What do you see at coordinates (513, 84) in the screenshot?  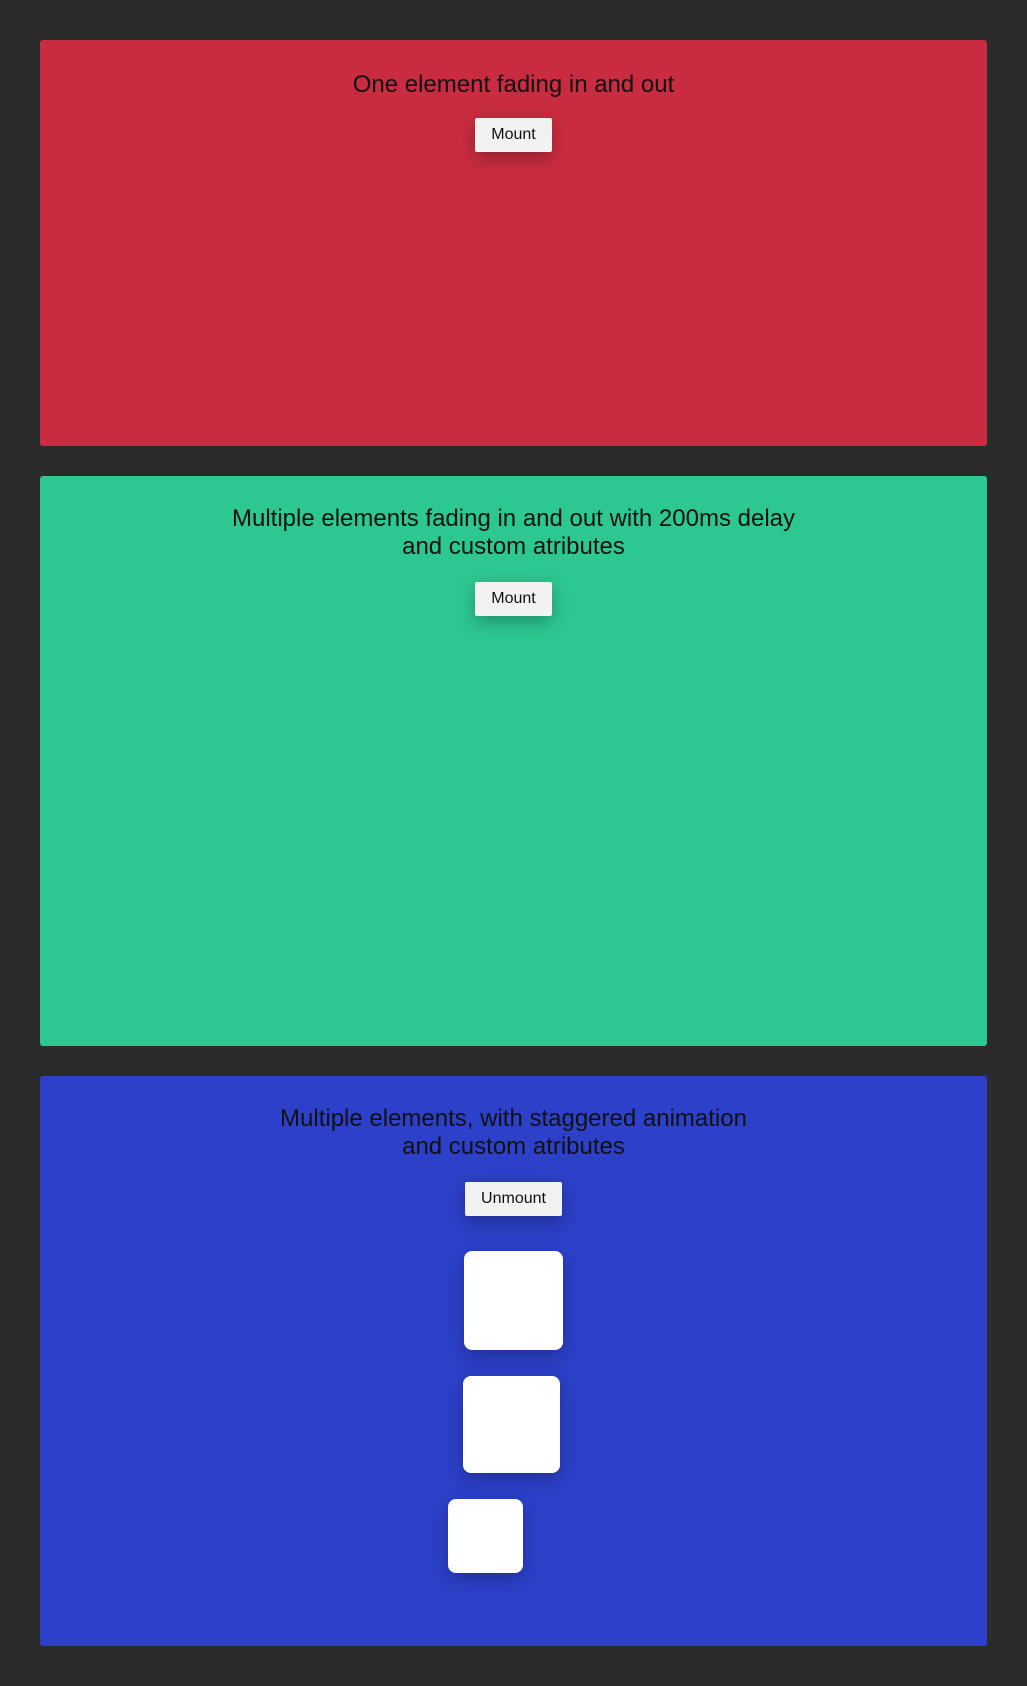 I see `panel-title: One element fading in and out` at bounding box center [513, 84].